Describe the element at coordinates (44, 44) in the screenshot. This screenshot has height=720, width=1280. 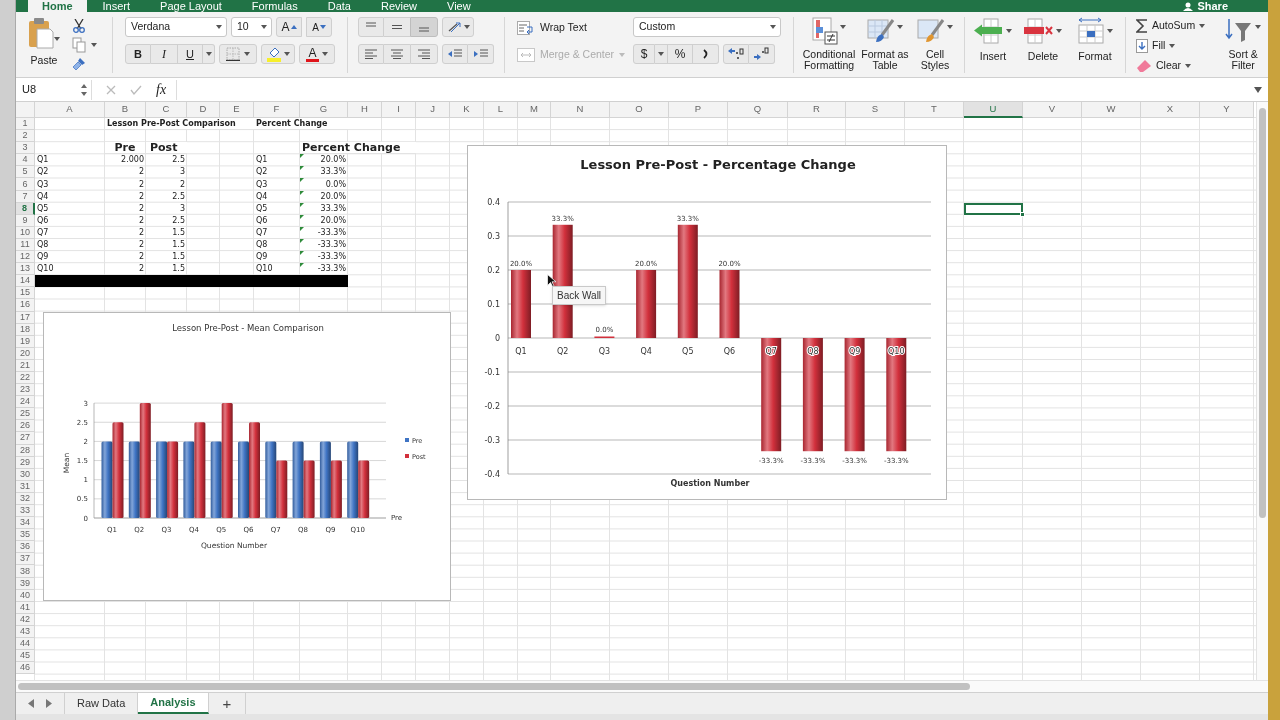
I see `paste-button: Paste` at that location.